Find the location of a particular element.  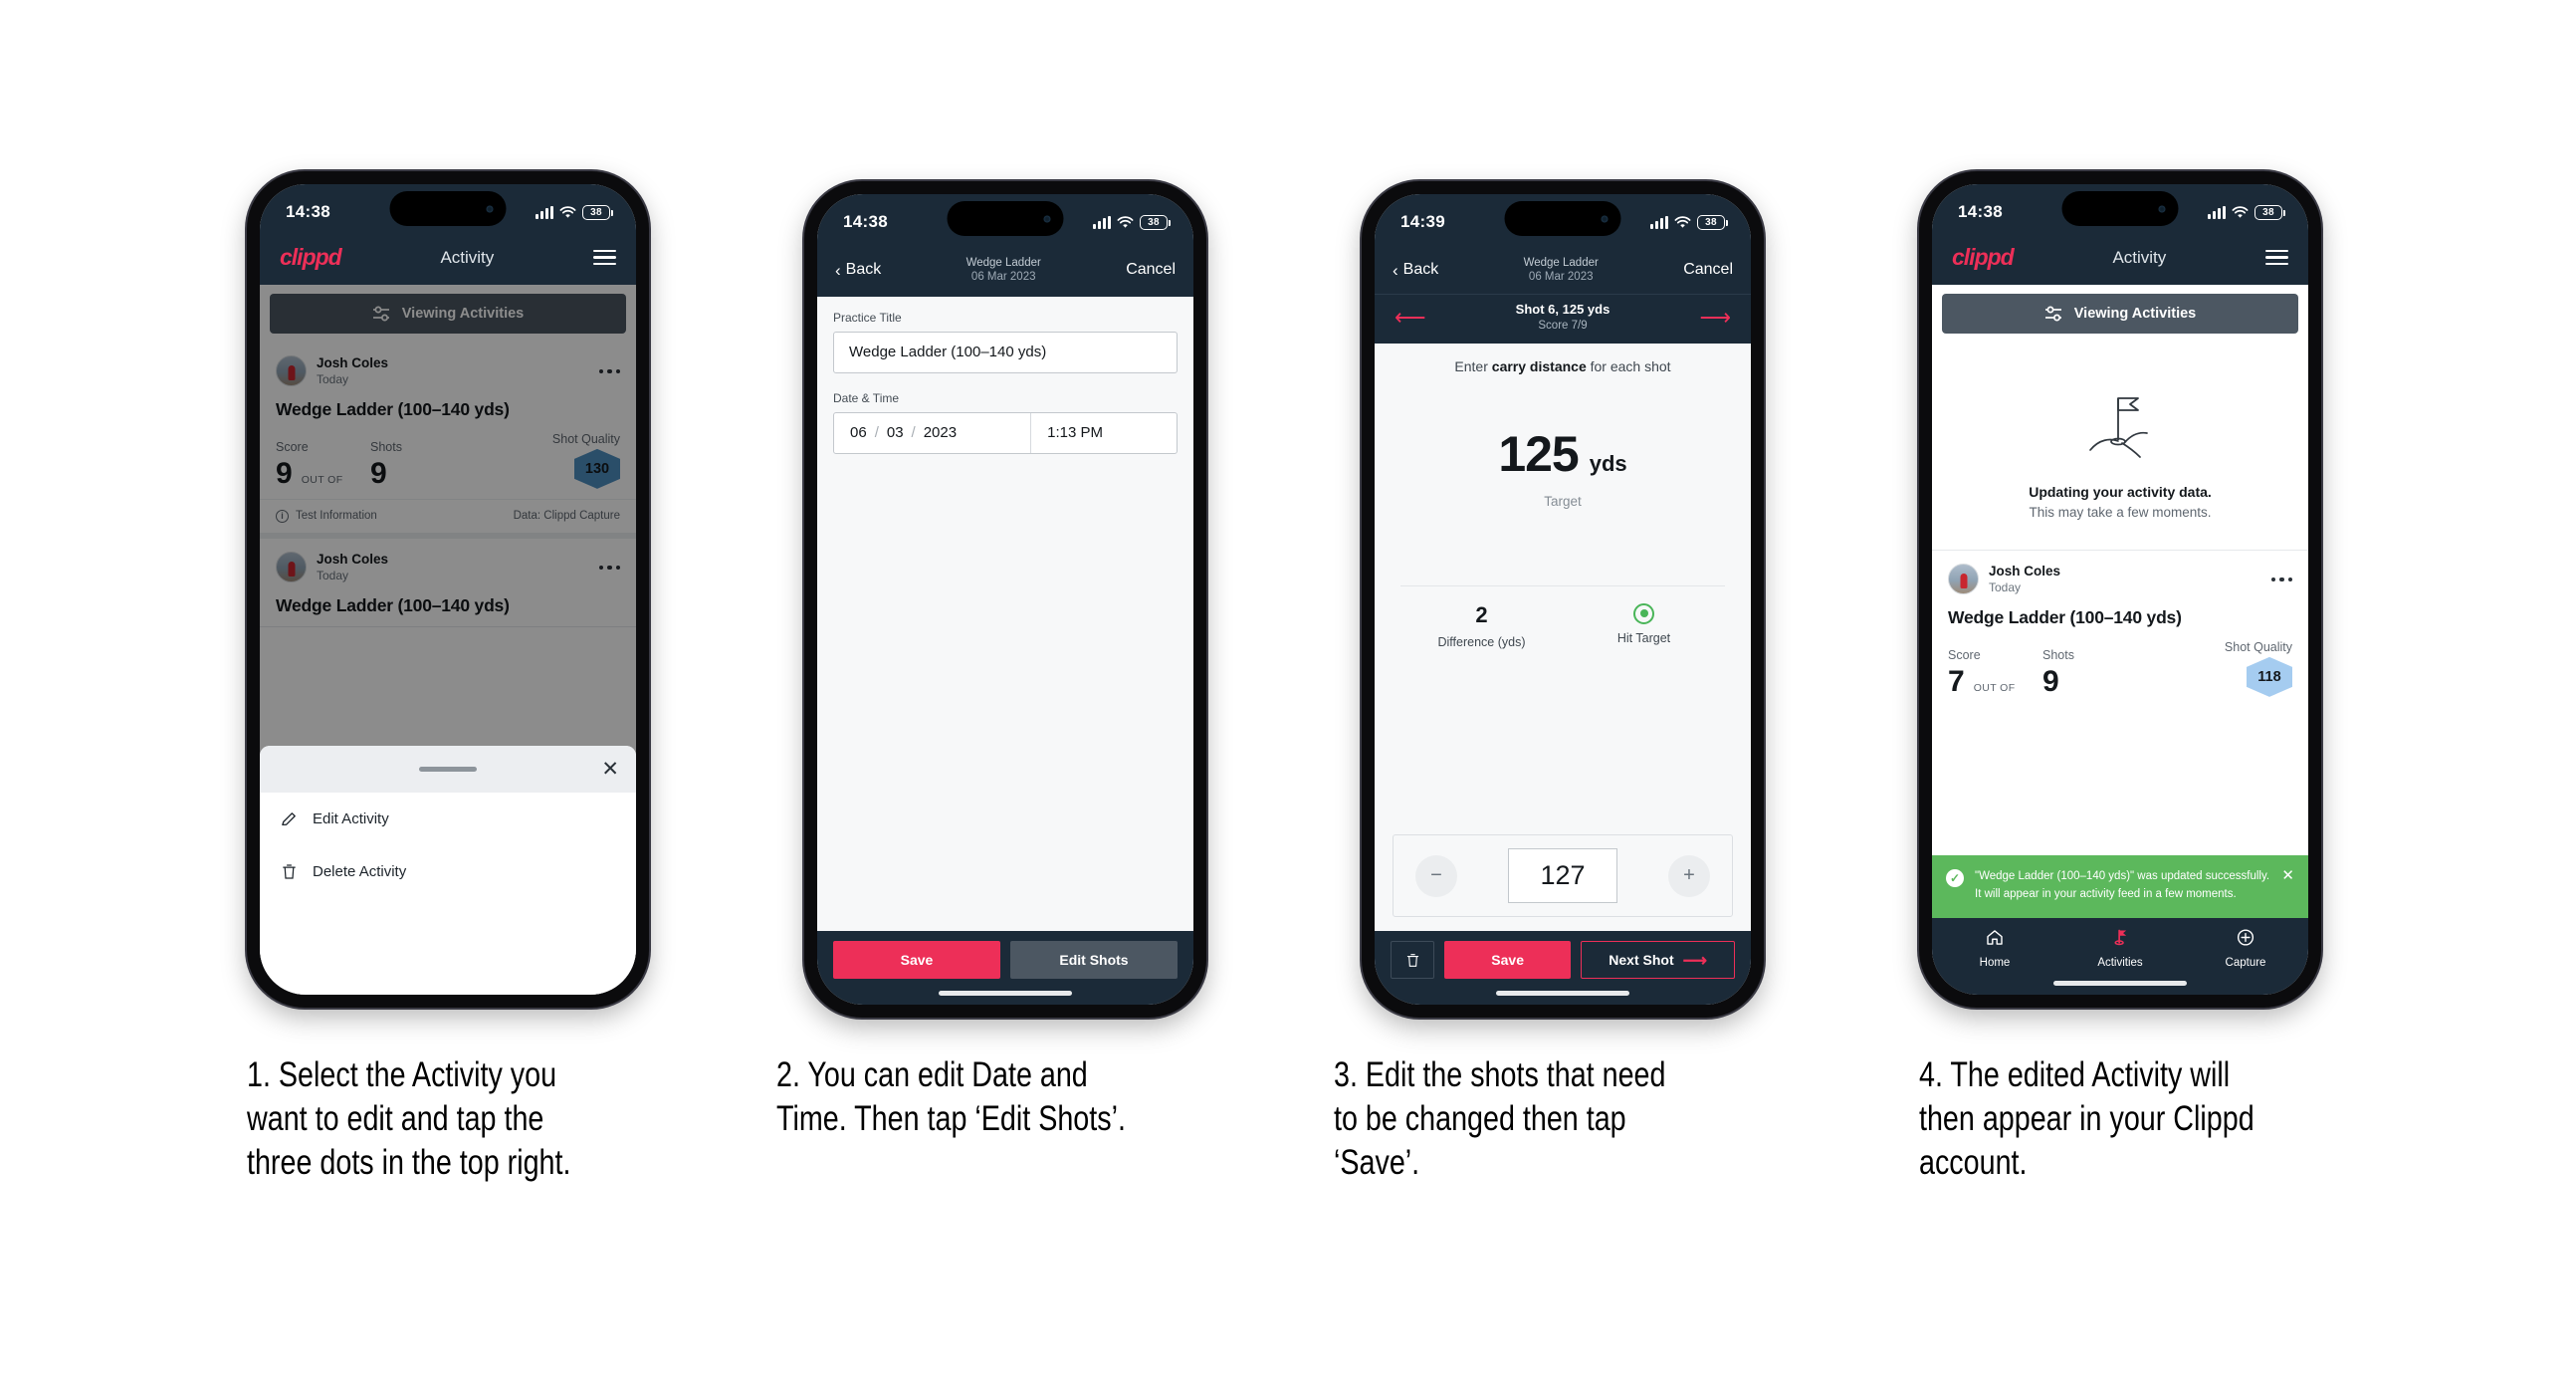

filter-bar-label: Viewing Activities is located at coordinates (2135, 314).